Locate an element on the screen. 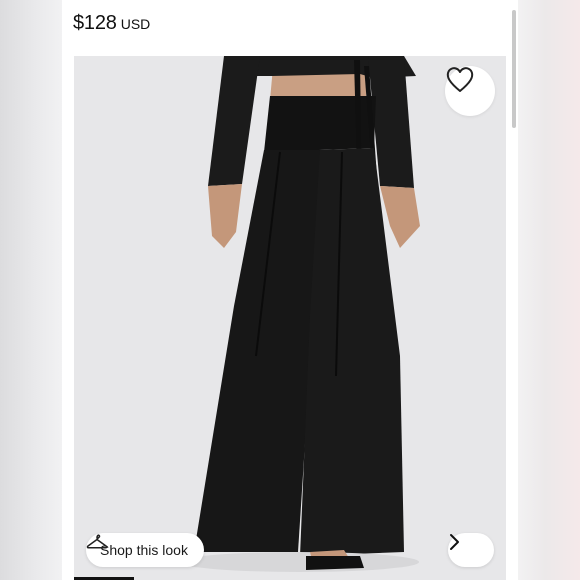  price: $128 is located at coordinates (95, 23).